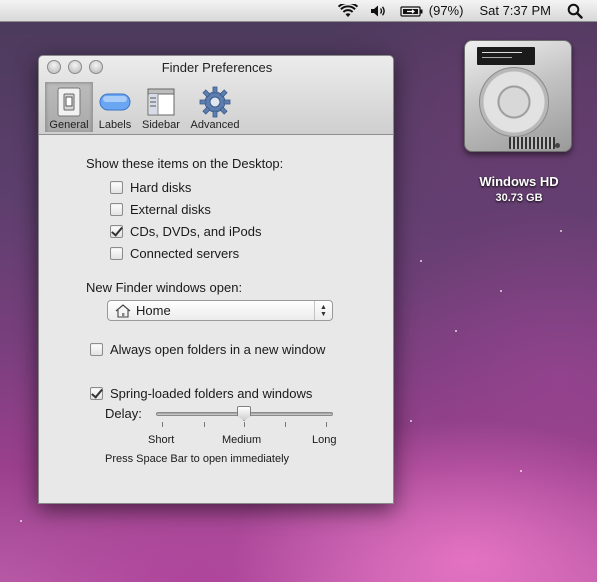 This screenshot has height=582, width=597. What do you see at coordinates (161, 440) in the screenshot?
I see `delay-short-label: Short` at bounding box center [161, 440].